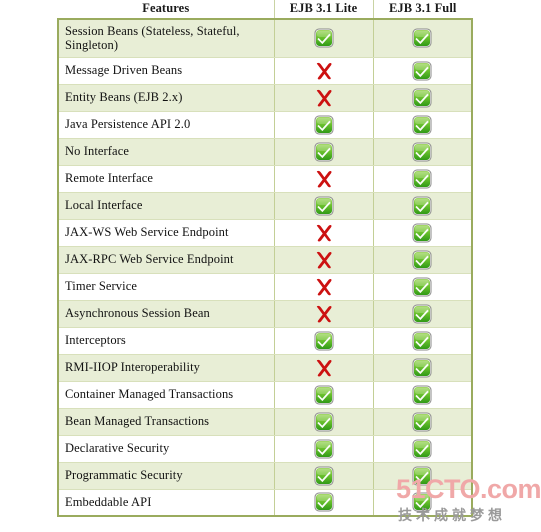 This screenshot has height=532, width=541. What do you see at coordinates (166, 152) in the screenshot?
I see `feature-name-cell: No Interface` at bounding box center [166, 152].